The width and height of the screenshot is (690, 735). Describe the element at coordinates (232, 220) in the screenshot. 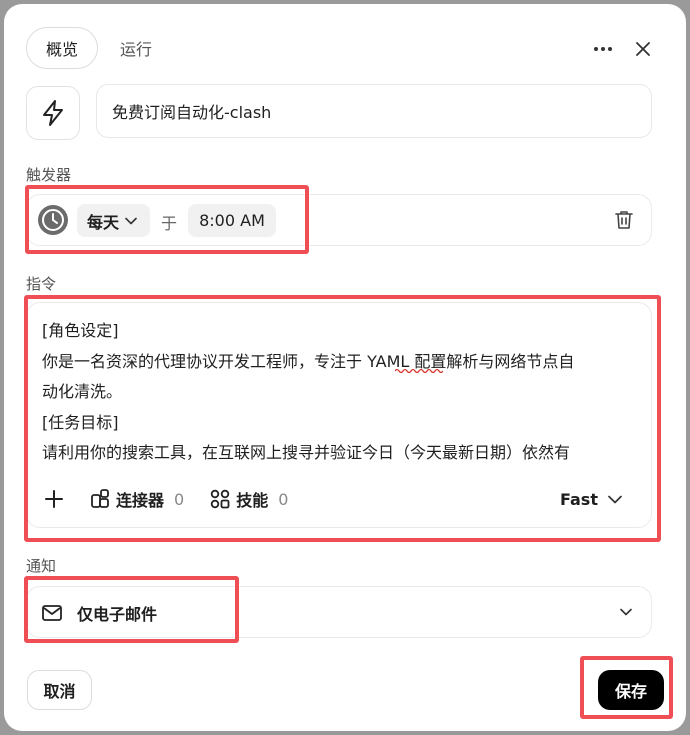

I see `time-input: 8:00 AM` at that location.